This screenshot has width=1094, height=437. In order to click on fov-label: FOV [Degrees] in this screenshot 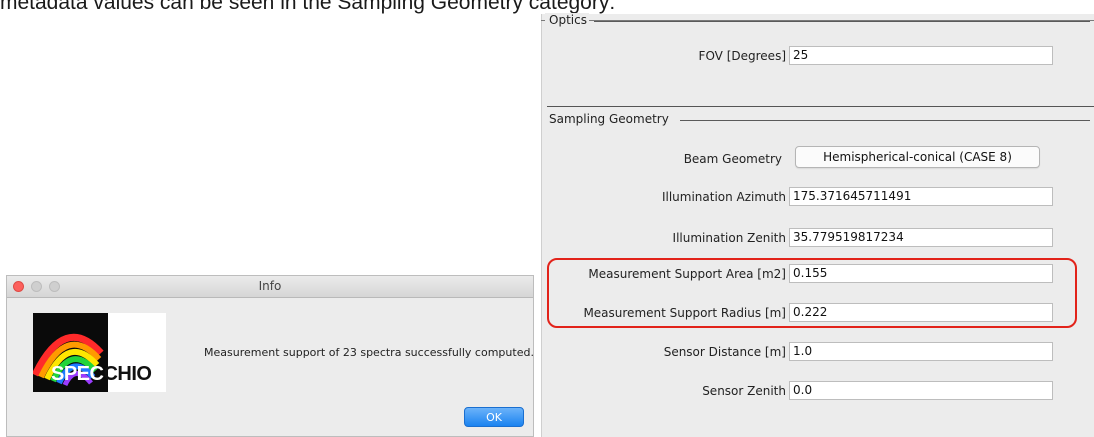, I will do `click(742, 56)`.